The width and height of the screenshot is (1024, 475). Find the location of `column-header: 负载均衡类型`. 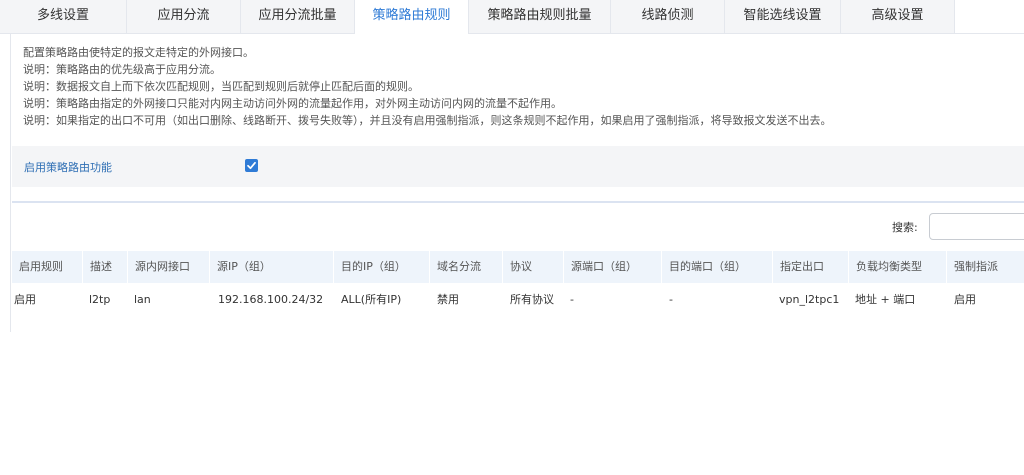

column-header: 负载均衡类型 is located at coordinates (898, 267).